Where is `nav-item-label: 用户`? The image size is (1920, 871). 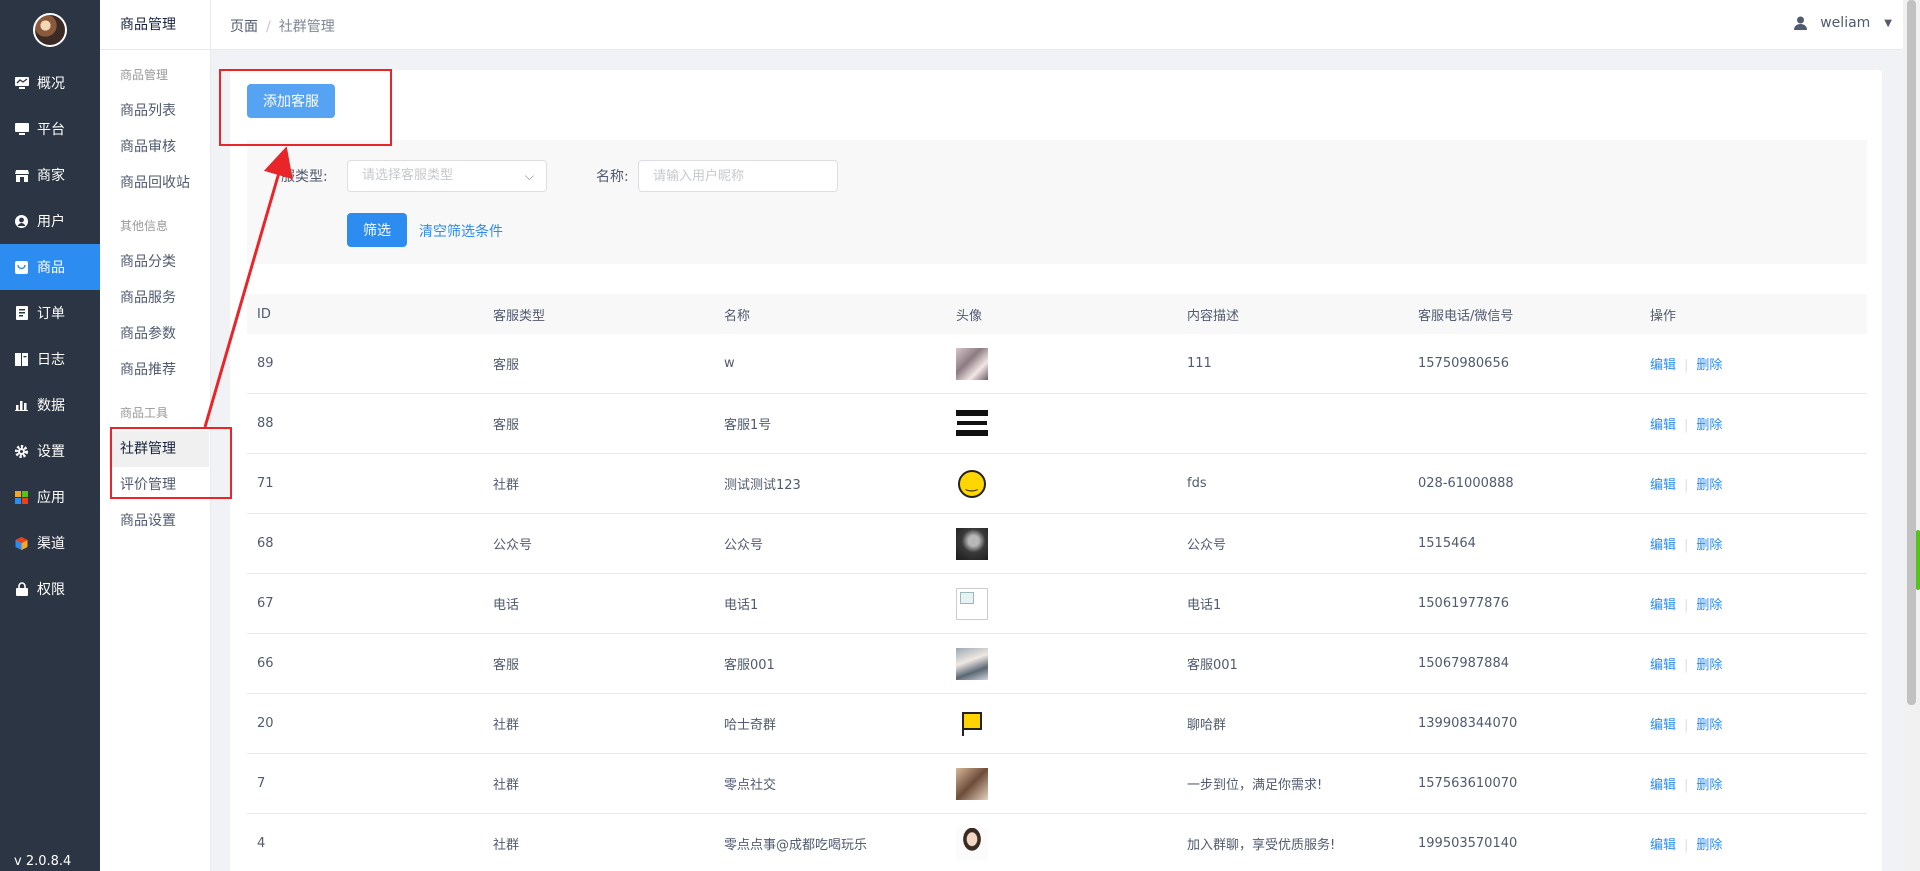 nav-item-label: 用户 is located at coordinates (51, 222).